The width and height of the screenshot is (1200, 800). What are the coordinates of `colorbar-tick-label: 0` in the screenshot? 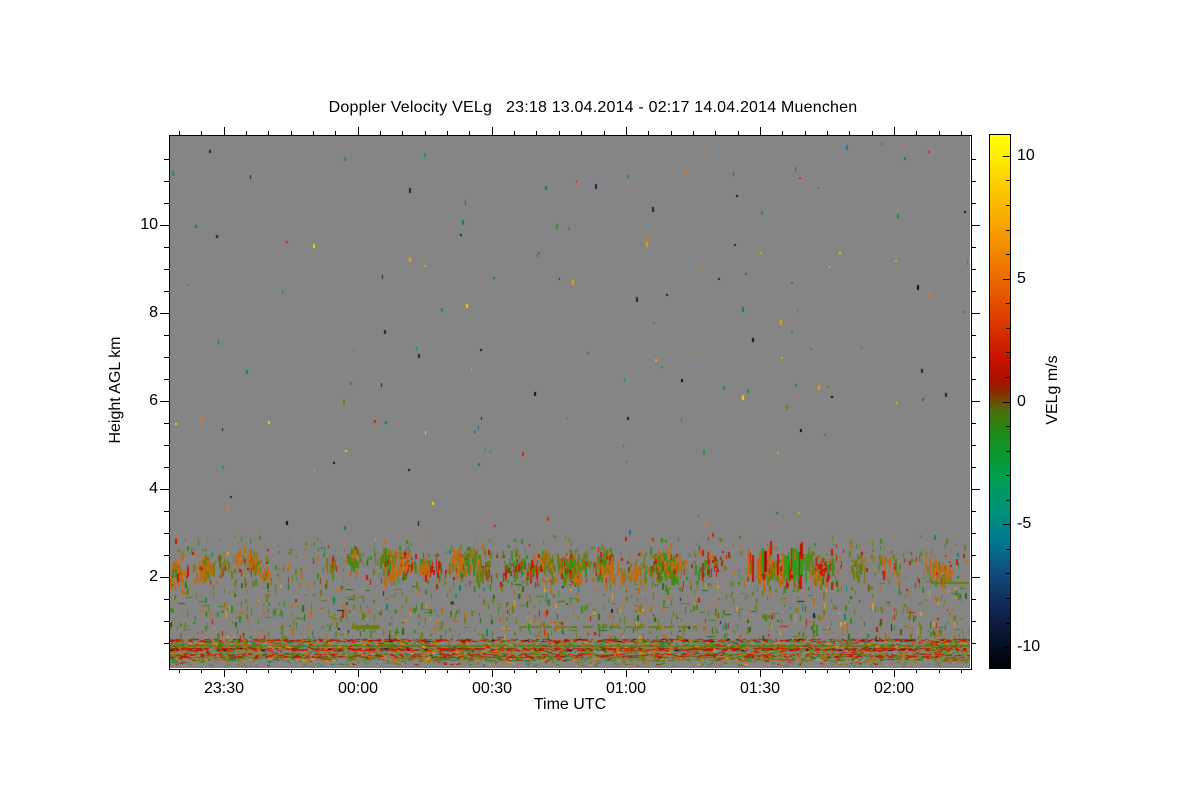 It's located at (1021, 401).